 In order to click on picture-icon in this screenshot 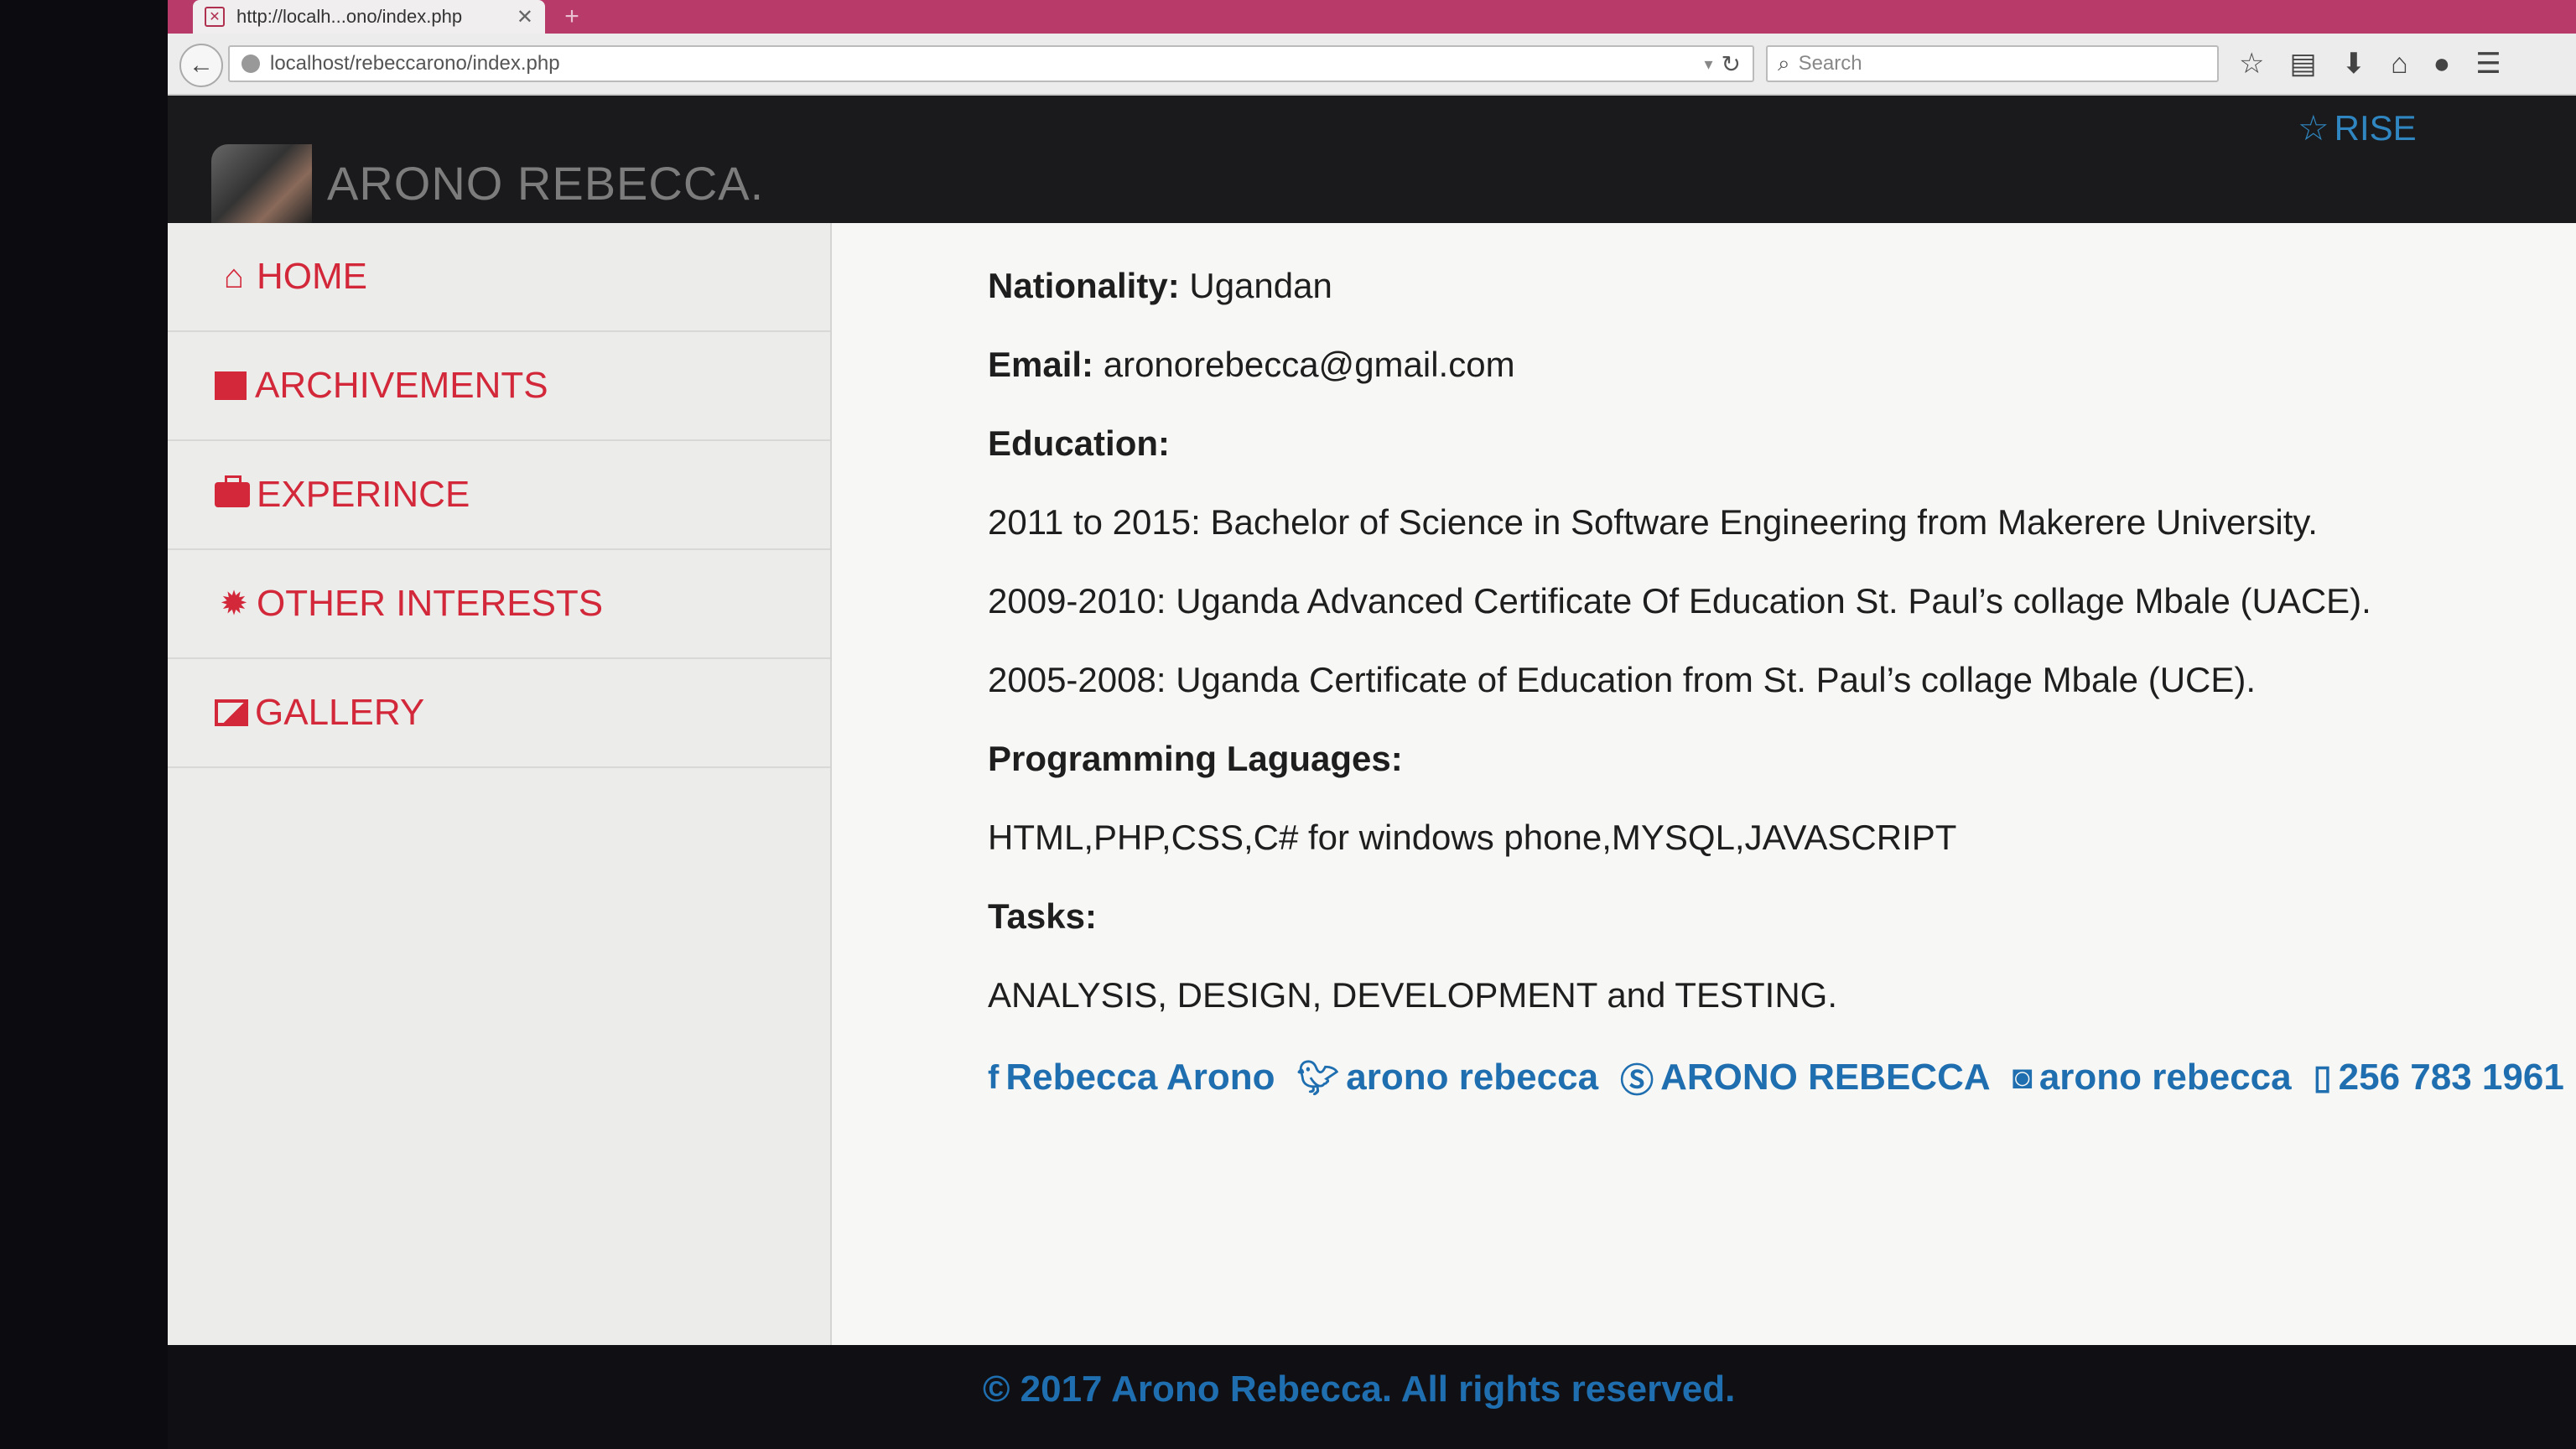, I will do `click(231, 712)`.